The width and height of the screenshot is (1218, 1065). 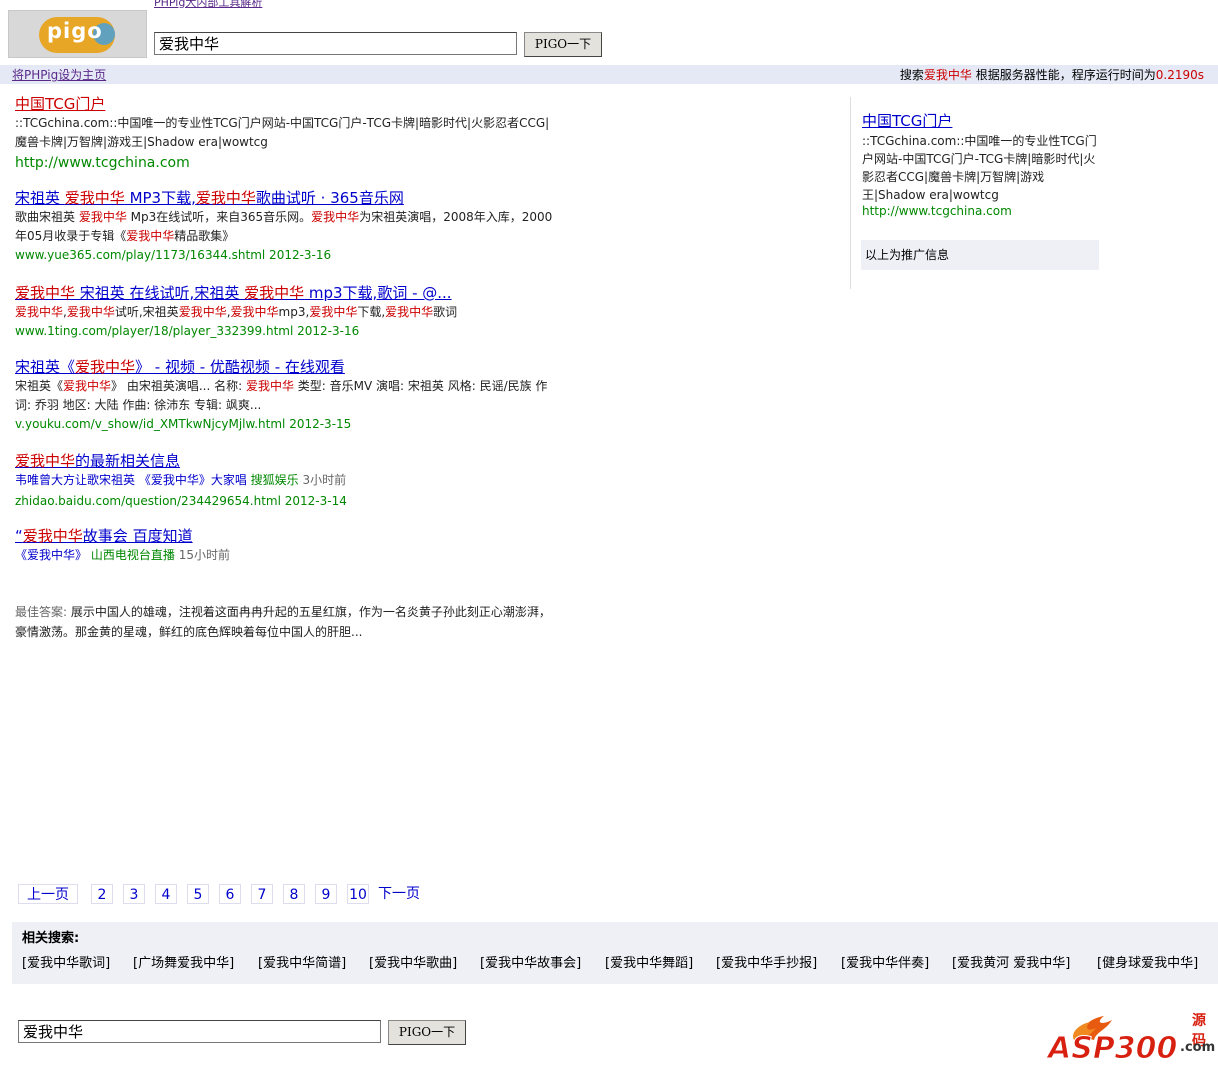 What do you see at coordinates (294, 894) in the screenshot?
I see `page-link: 8` at bounding box center [294, 894].